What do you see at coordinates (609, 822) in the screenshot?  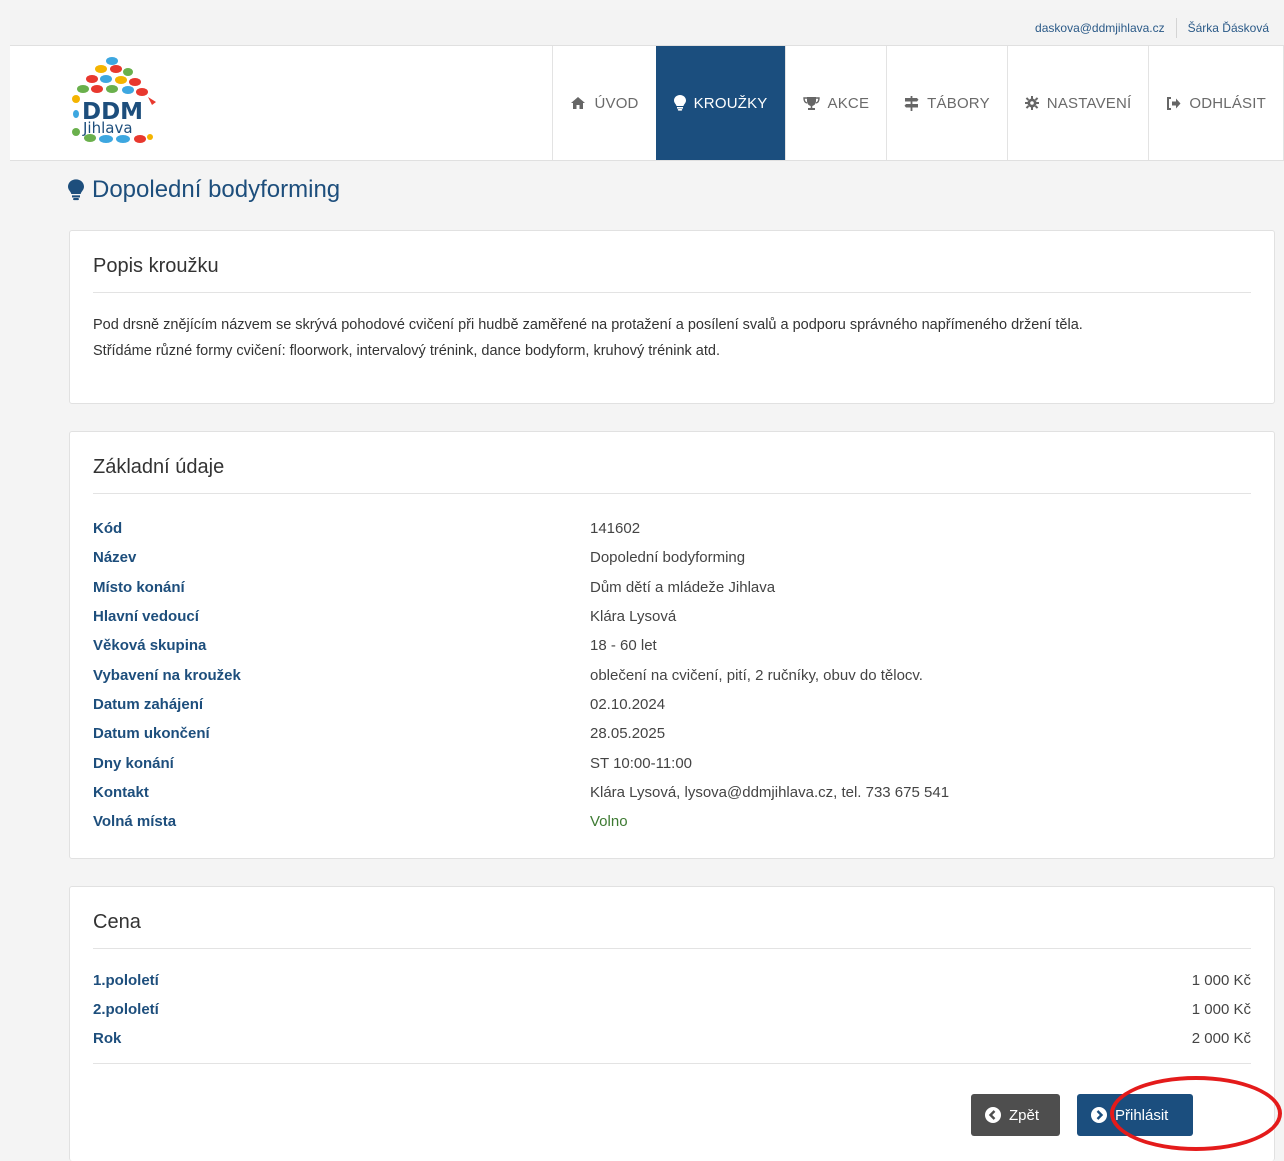 I see `availability-status: Volno` at bounding box center [609, 822].